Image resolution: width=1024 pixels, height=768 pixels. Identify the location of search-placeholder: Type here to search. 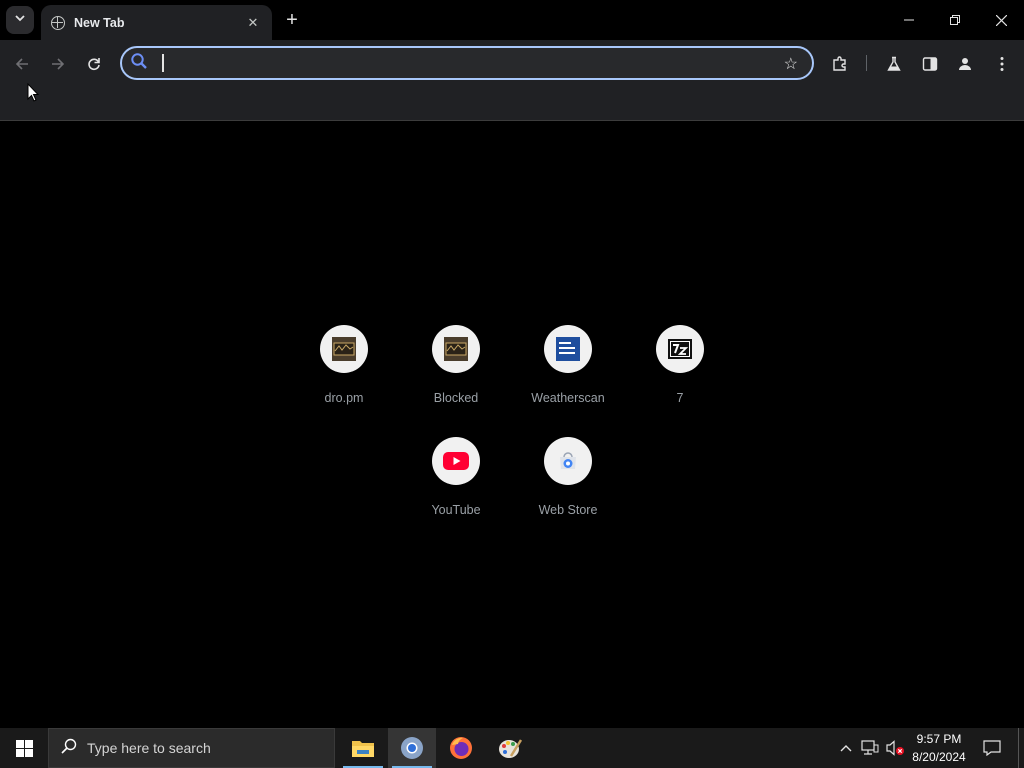
(149, 748).